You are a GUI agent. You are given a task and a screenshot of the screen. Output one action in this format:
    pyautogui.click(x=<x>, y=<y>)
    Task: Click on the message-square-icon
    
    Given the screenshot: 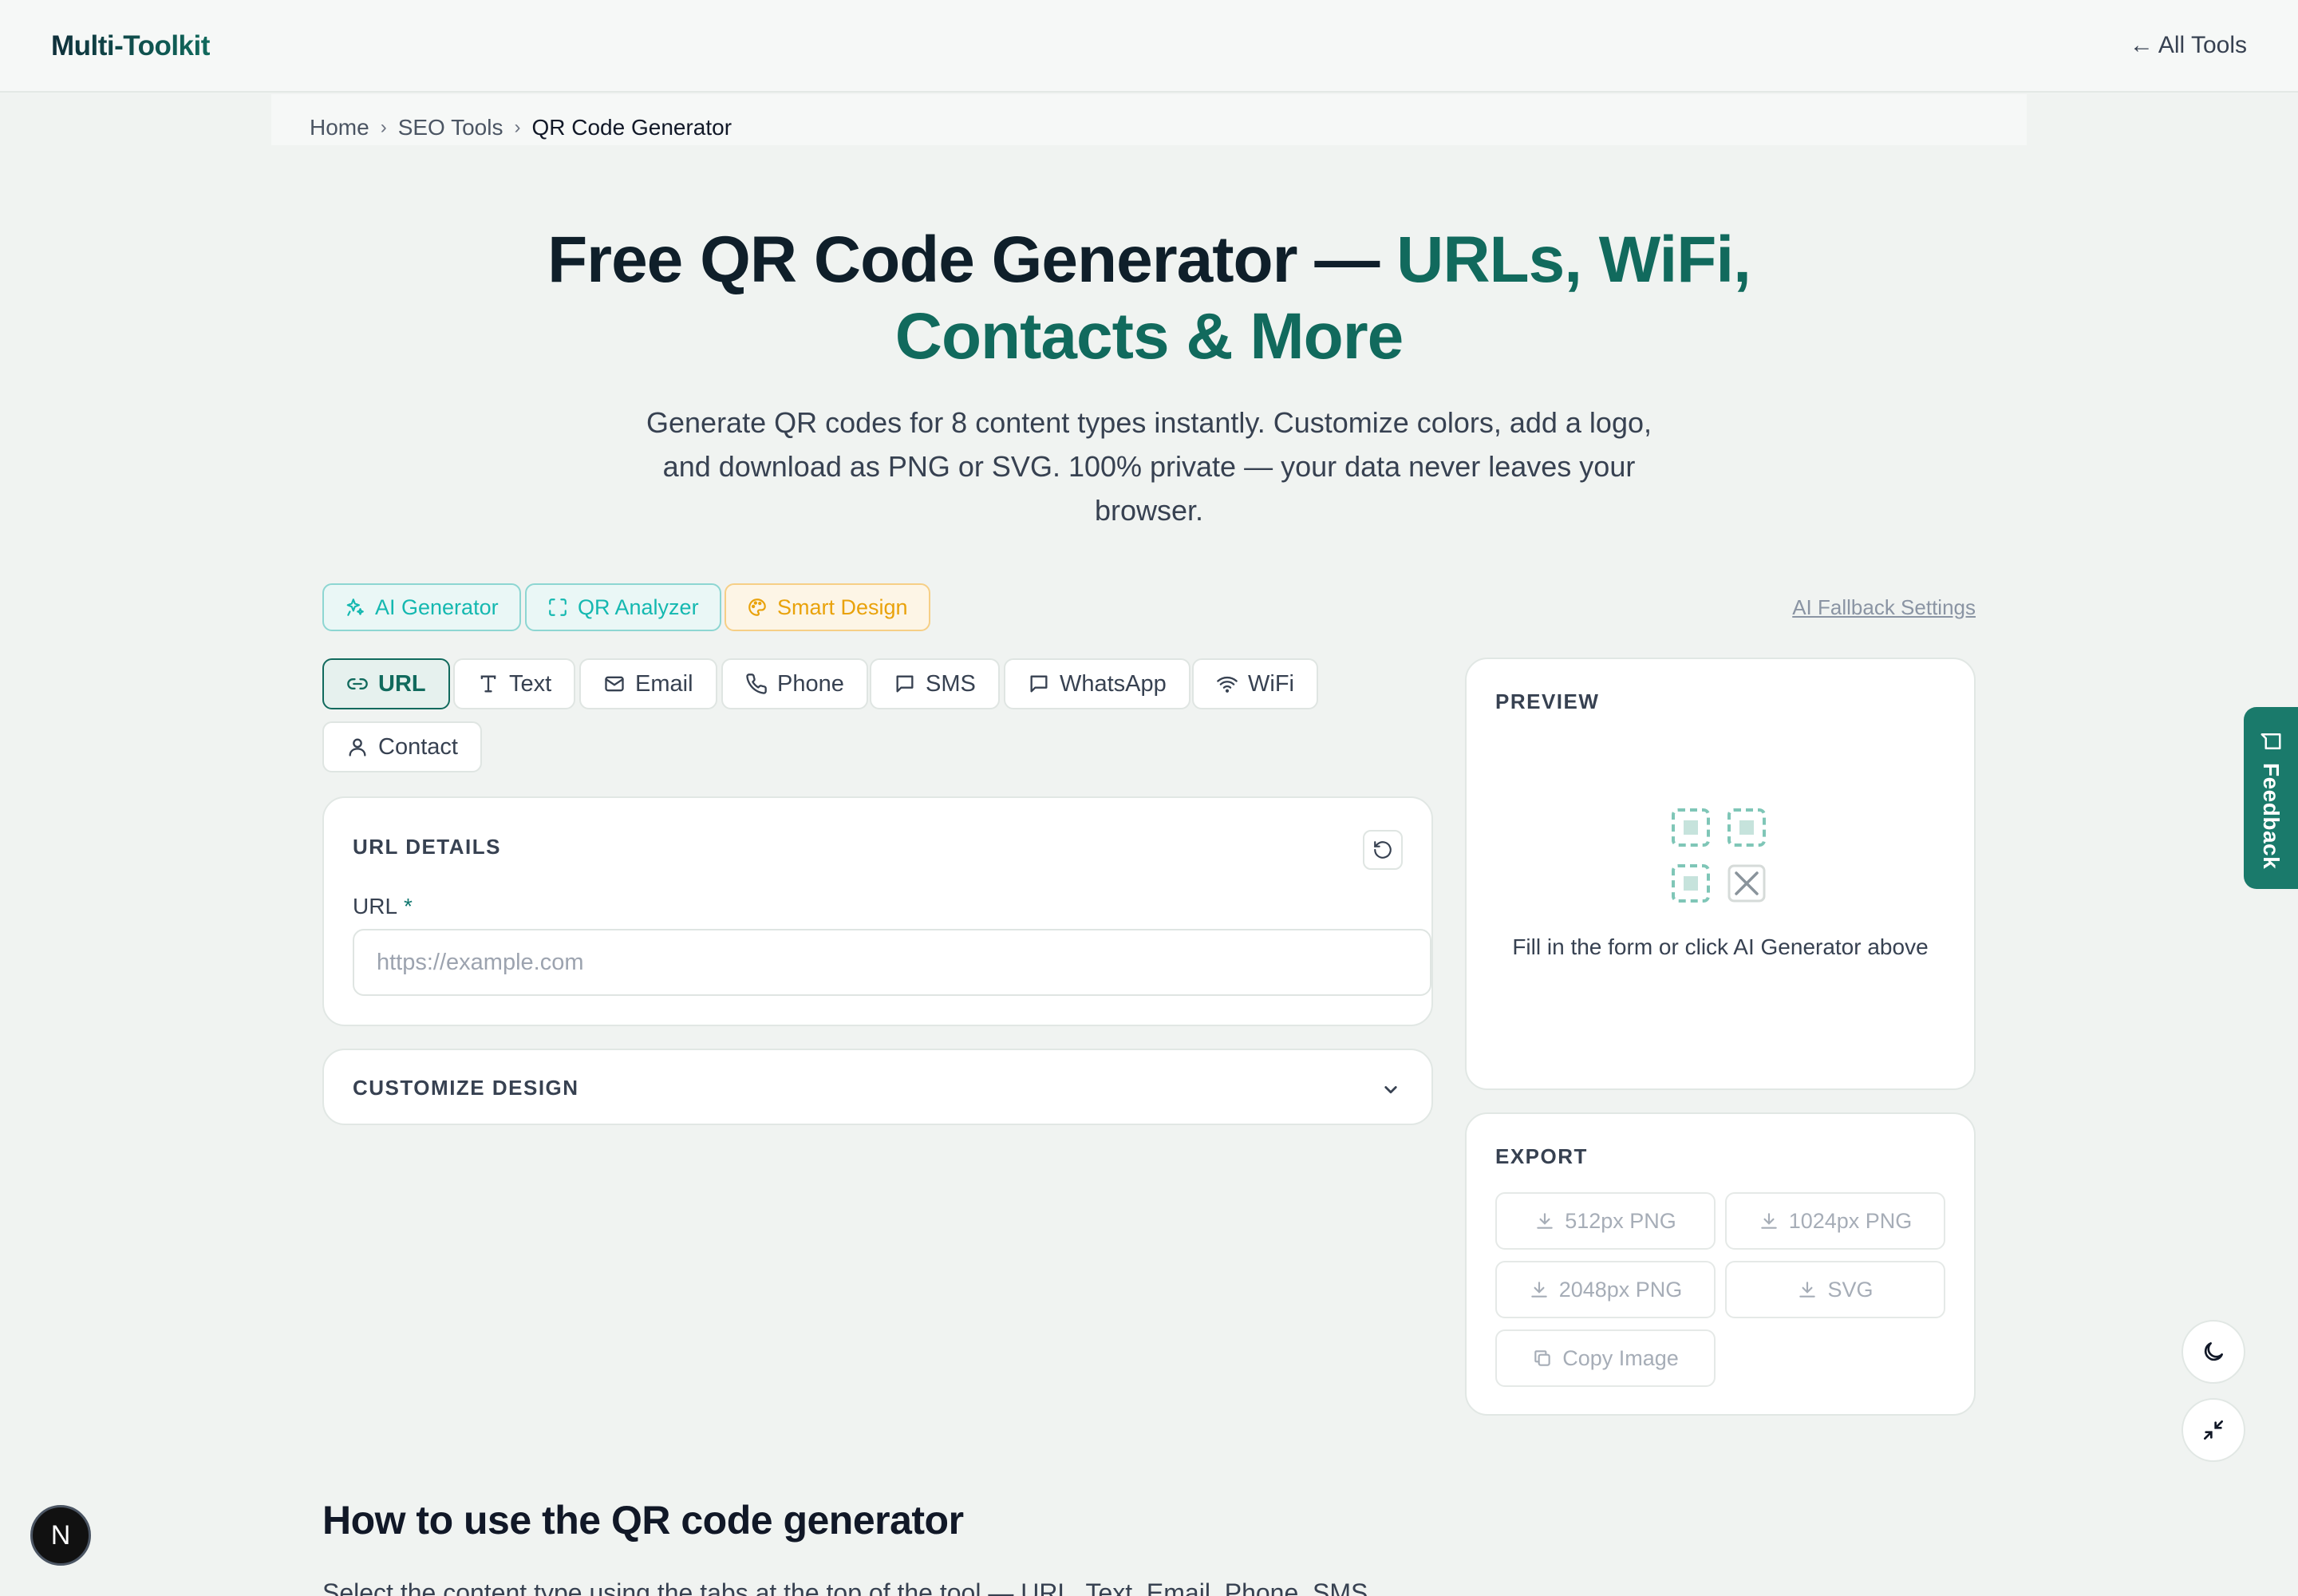 What is the action you would take?
    pyautogui.click(x=2270, y=741)
    